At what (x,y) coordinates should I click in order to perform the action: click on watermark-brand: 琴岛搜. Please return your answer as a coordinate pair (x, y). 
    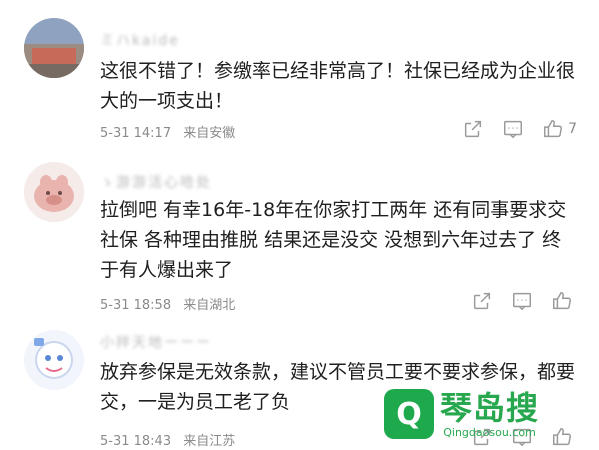
    Looking at the image, I should click on (490, 407).